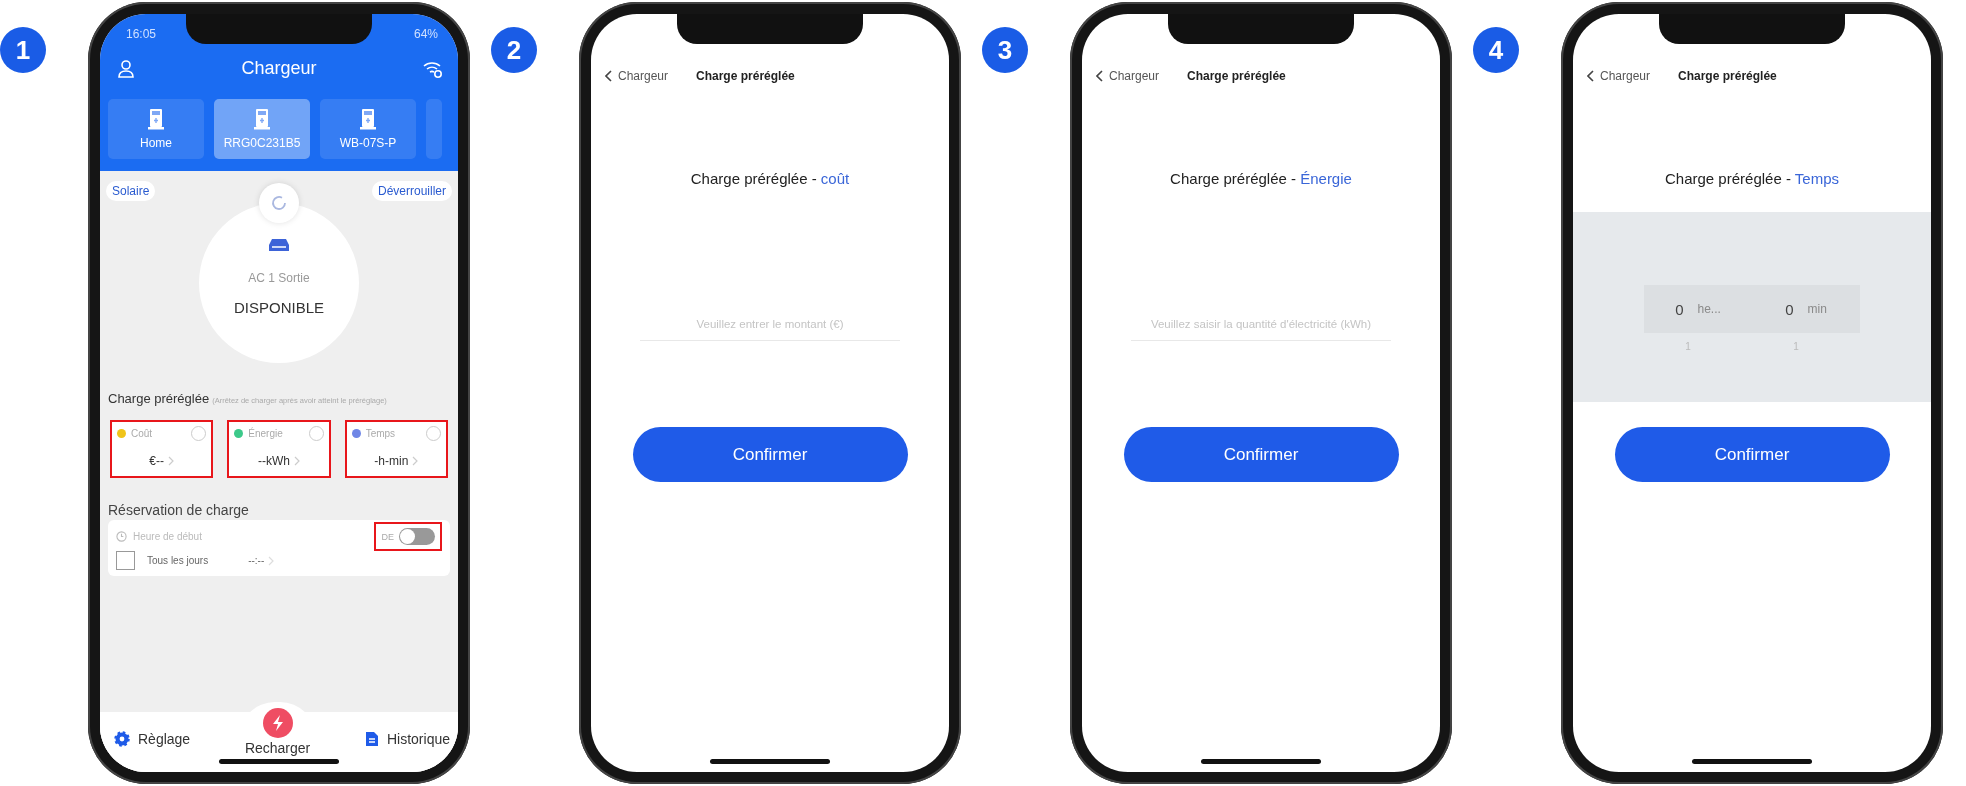 Image resolution: width=1966 pixels, height=786 pixels. What do you see at coordinates (381, 433) in the screenshot?
I see `option-label: Temps` at bounding box center [381, 433].